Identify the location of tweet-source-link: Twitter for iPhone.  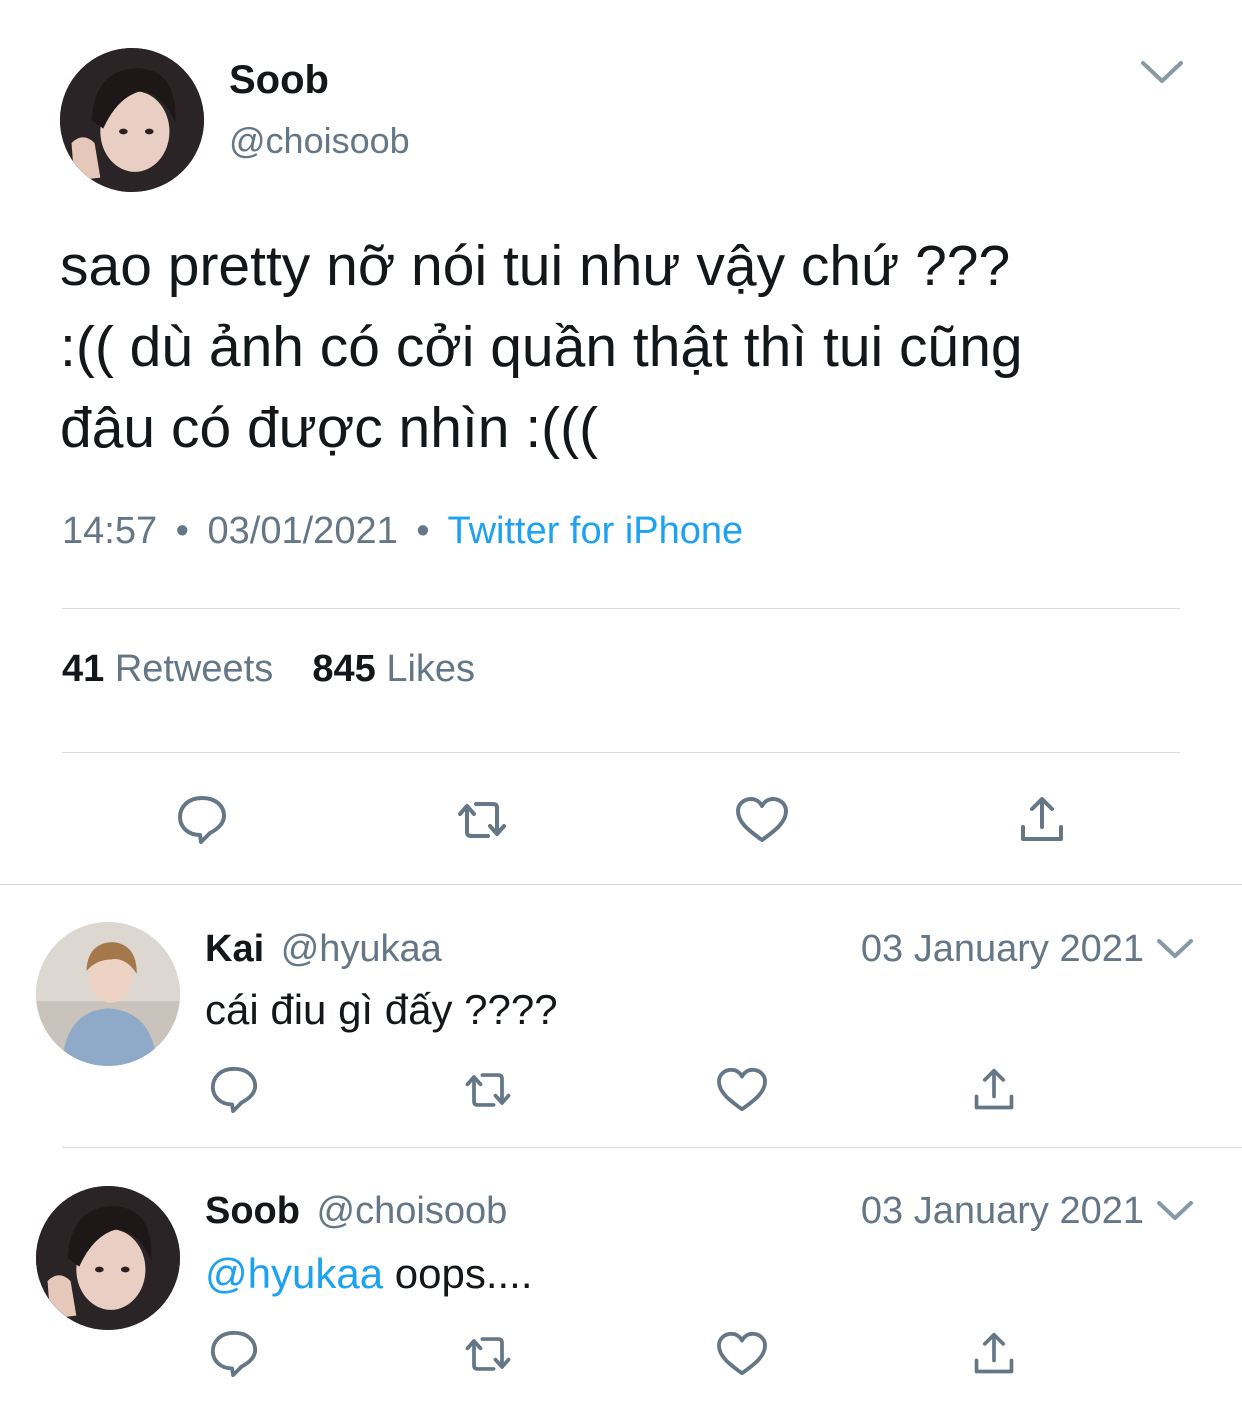
(595, 531).